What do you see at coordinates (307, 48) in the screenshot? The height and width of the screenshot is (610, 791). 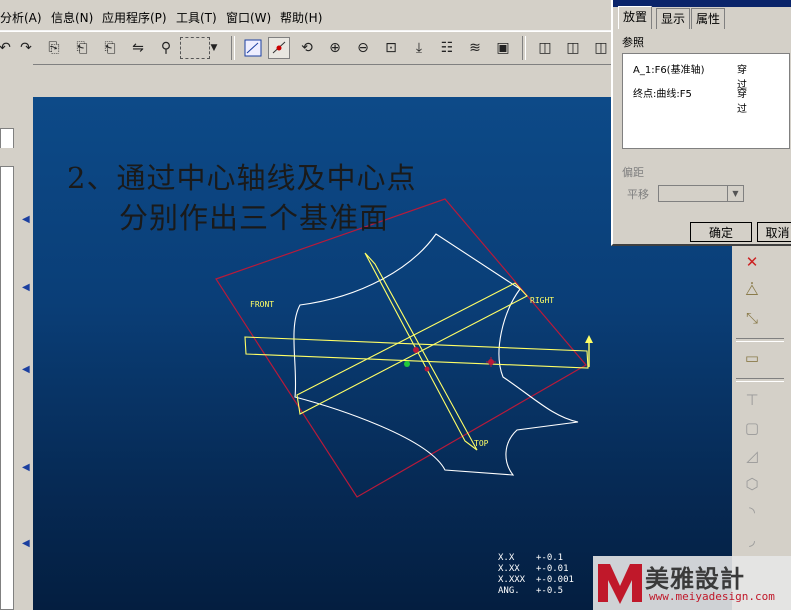 I see `spin-icon: ⟲` at bounding box center [307, 48].